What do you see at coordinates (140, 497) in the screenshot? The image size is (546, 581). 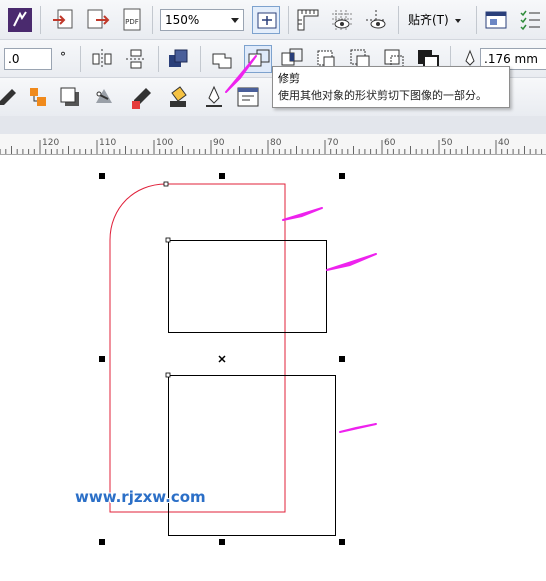 I see `watermark-text: www.rjzxw.com` at bounding box center [140, 497].